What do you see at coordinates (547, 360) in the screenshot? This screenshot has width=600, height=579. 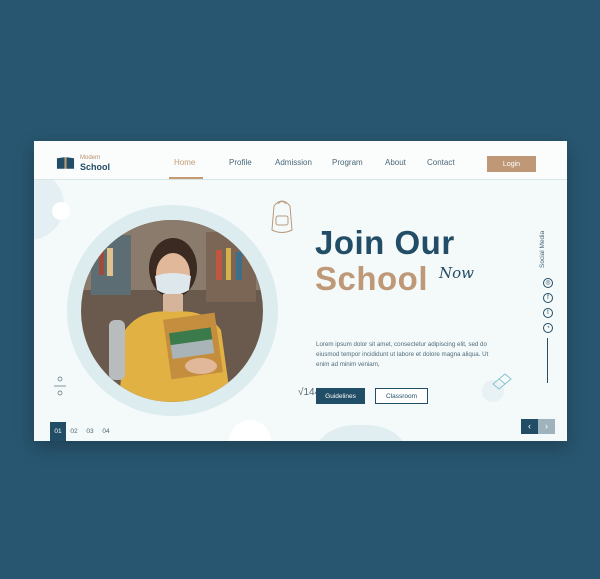 I see `social-divider` at bounding box center [547, 360].